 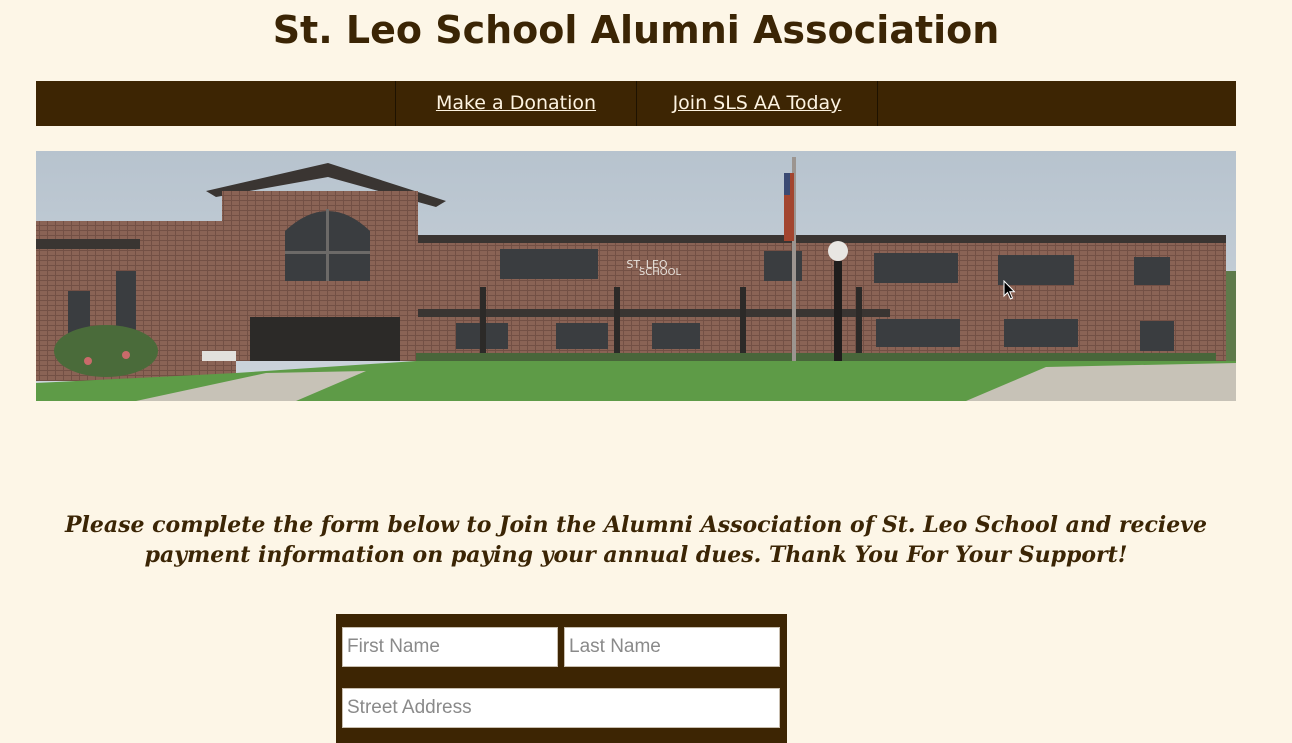 What do you see at coordinates (561, 708) in the screenshot?
I see `street-address-input` at bounding box center [561, 708].